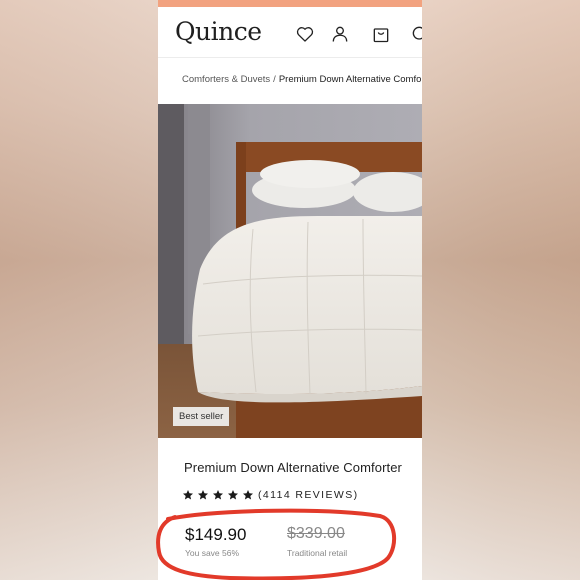 The height and width of the screenshot is (580, 580). Describe the element at coordinates (216, 534) in the screenshot. I see `sale-price: $149.90` at that location.